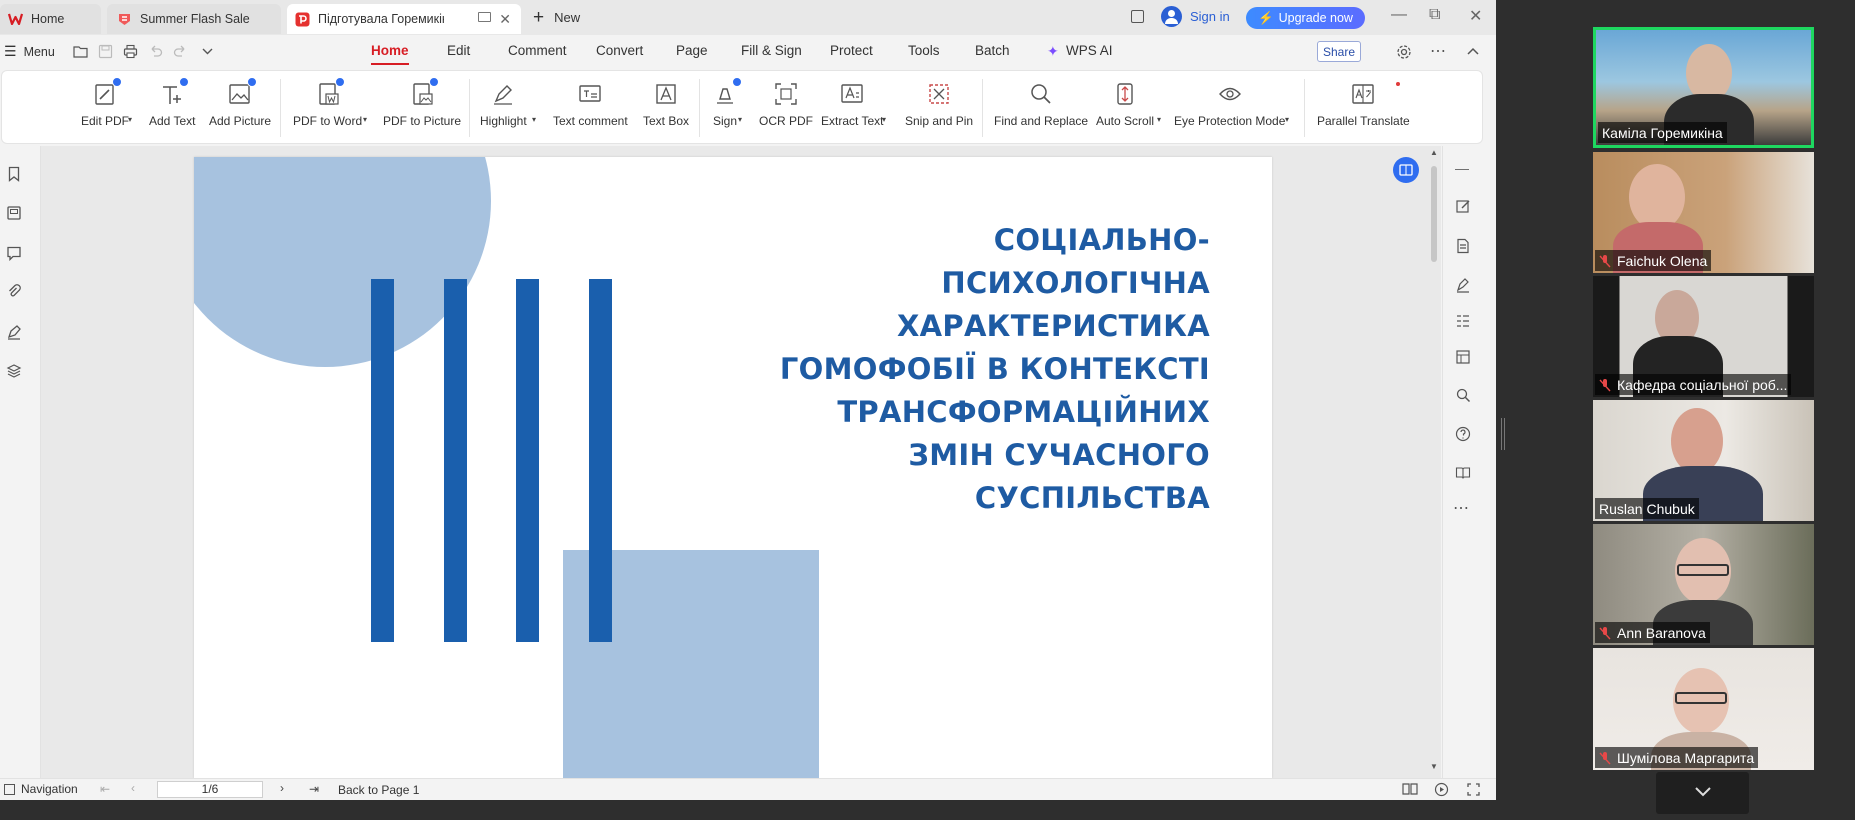  What do you see at coordinates (692, 50) in the screenshot?
I see `tab-page: Page` at bounding box center [692, 50].